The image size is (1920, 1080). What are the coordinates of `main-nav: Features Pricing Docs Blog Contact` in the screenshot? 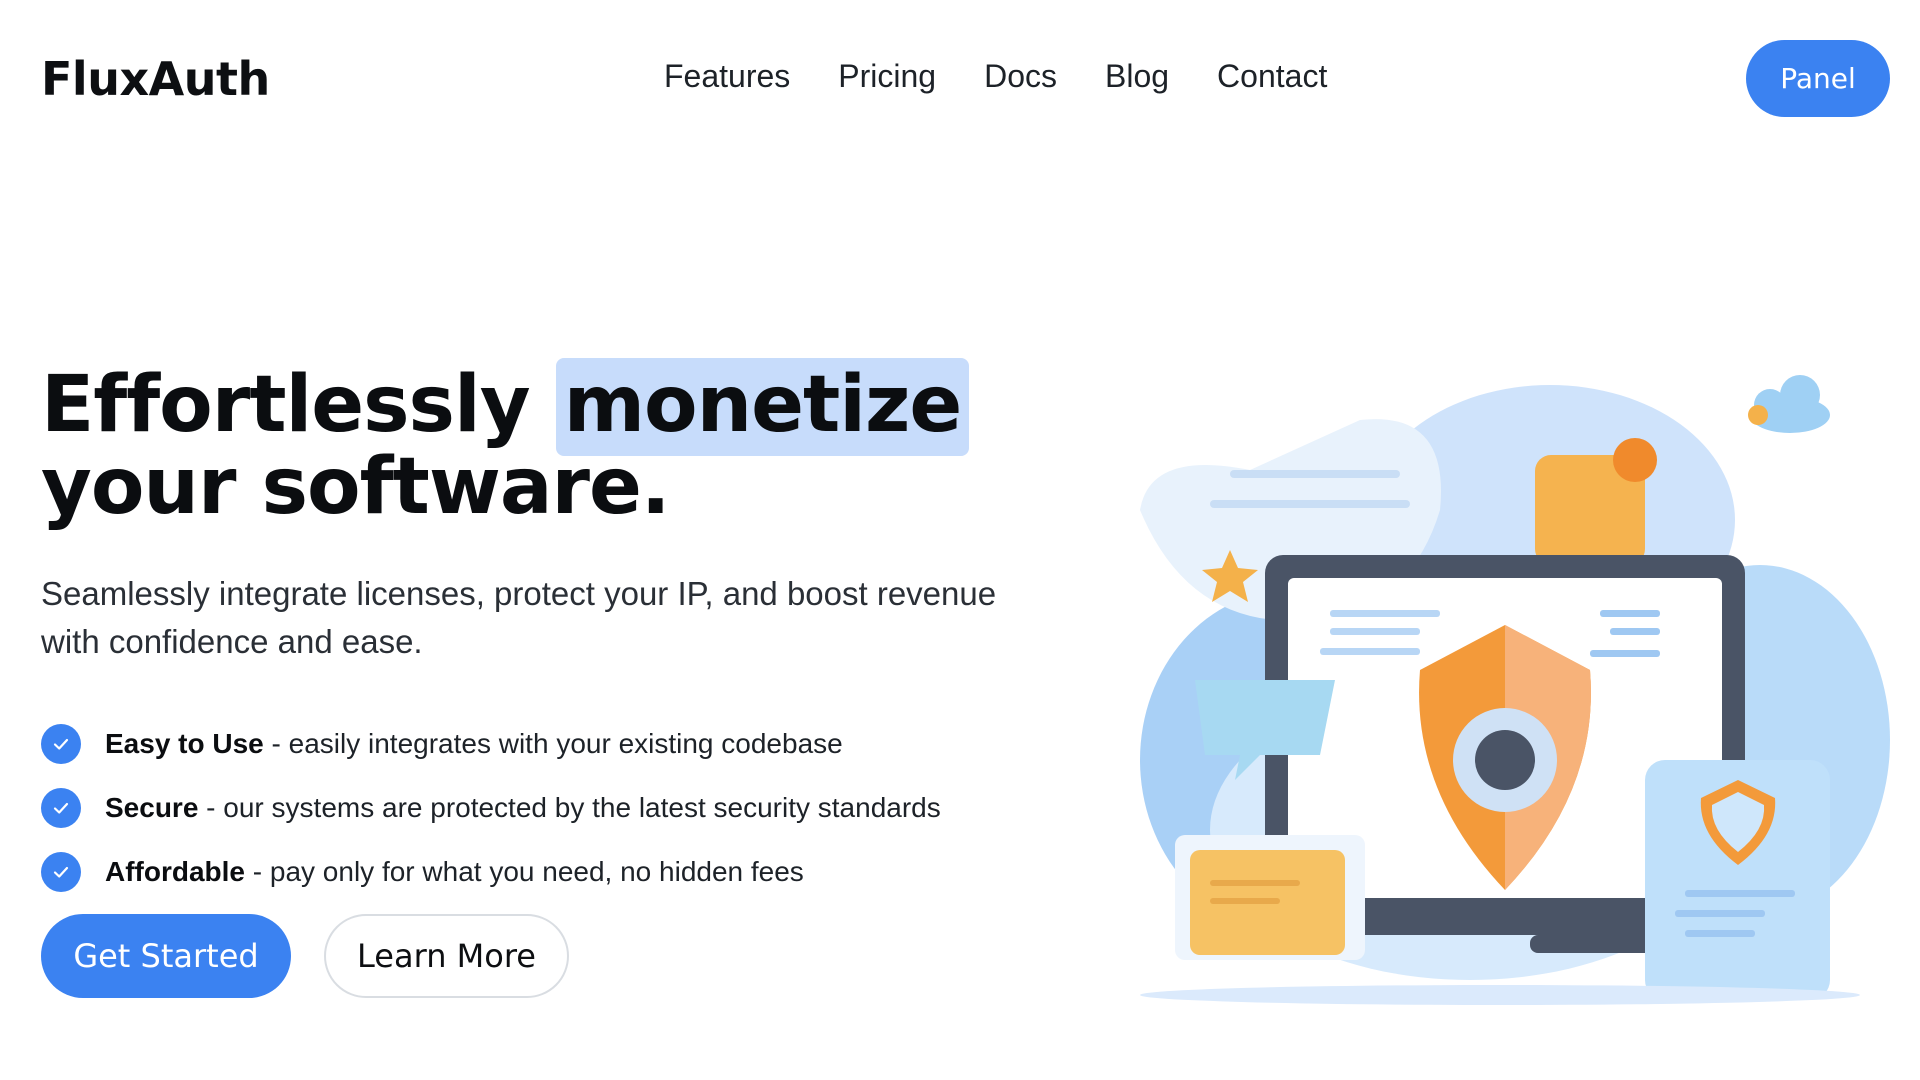 It's located at (1019, 76).